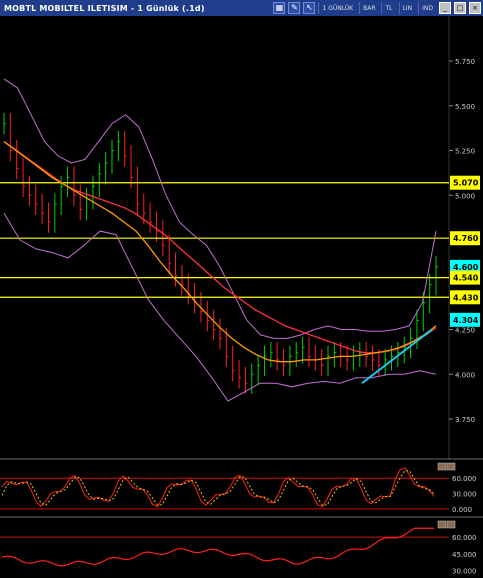 The image size is (483, 578). Describe the element at coordinates (465, 62) in the screenshot. I see `price-tick-label: 5.750` at that location.